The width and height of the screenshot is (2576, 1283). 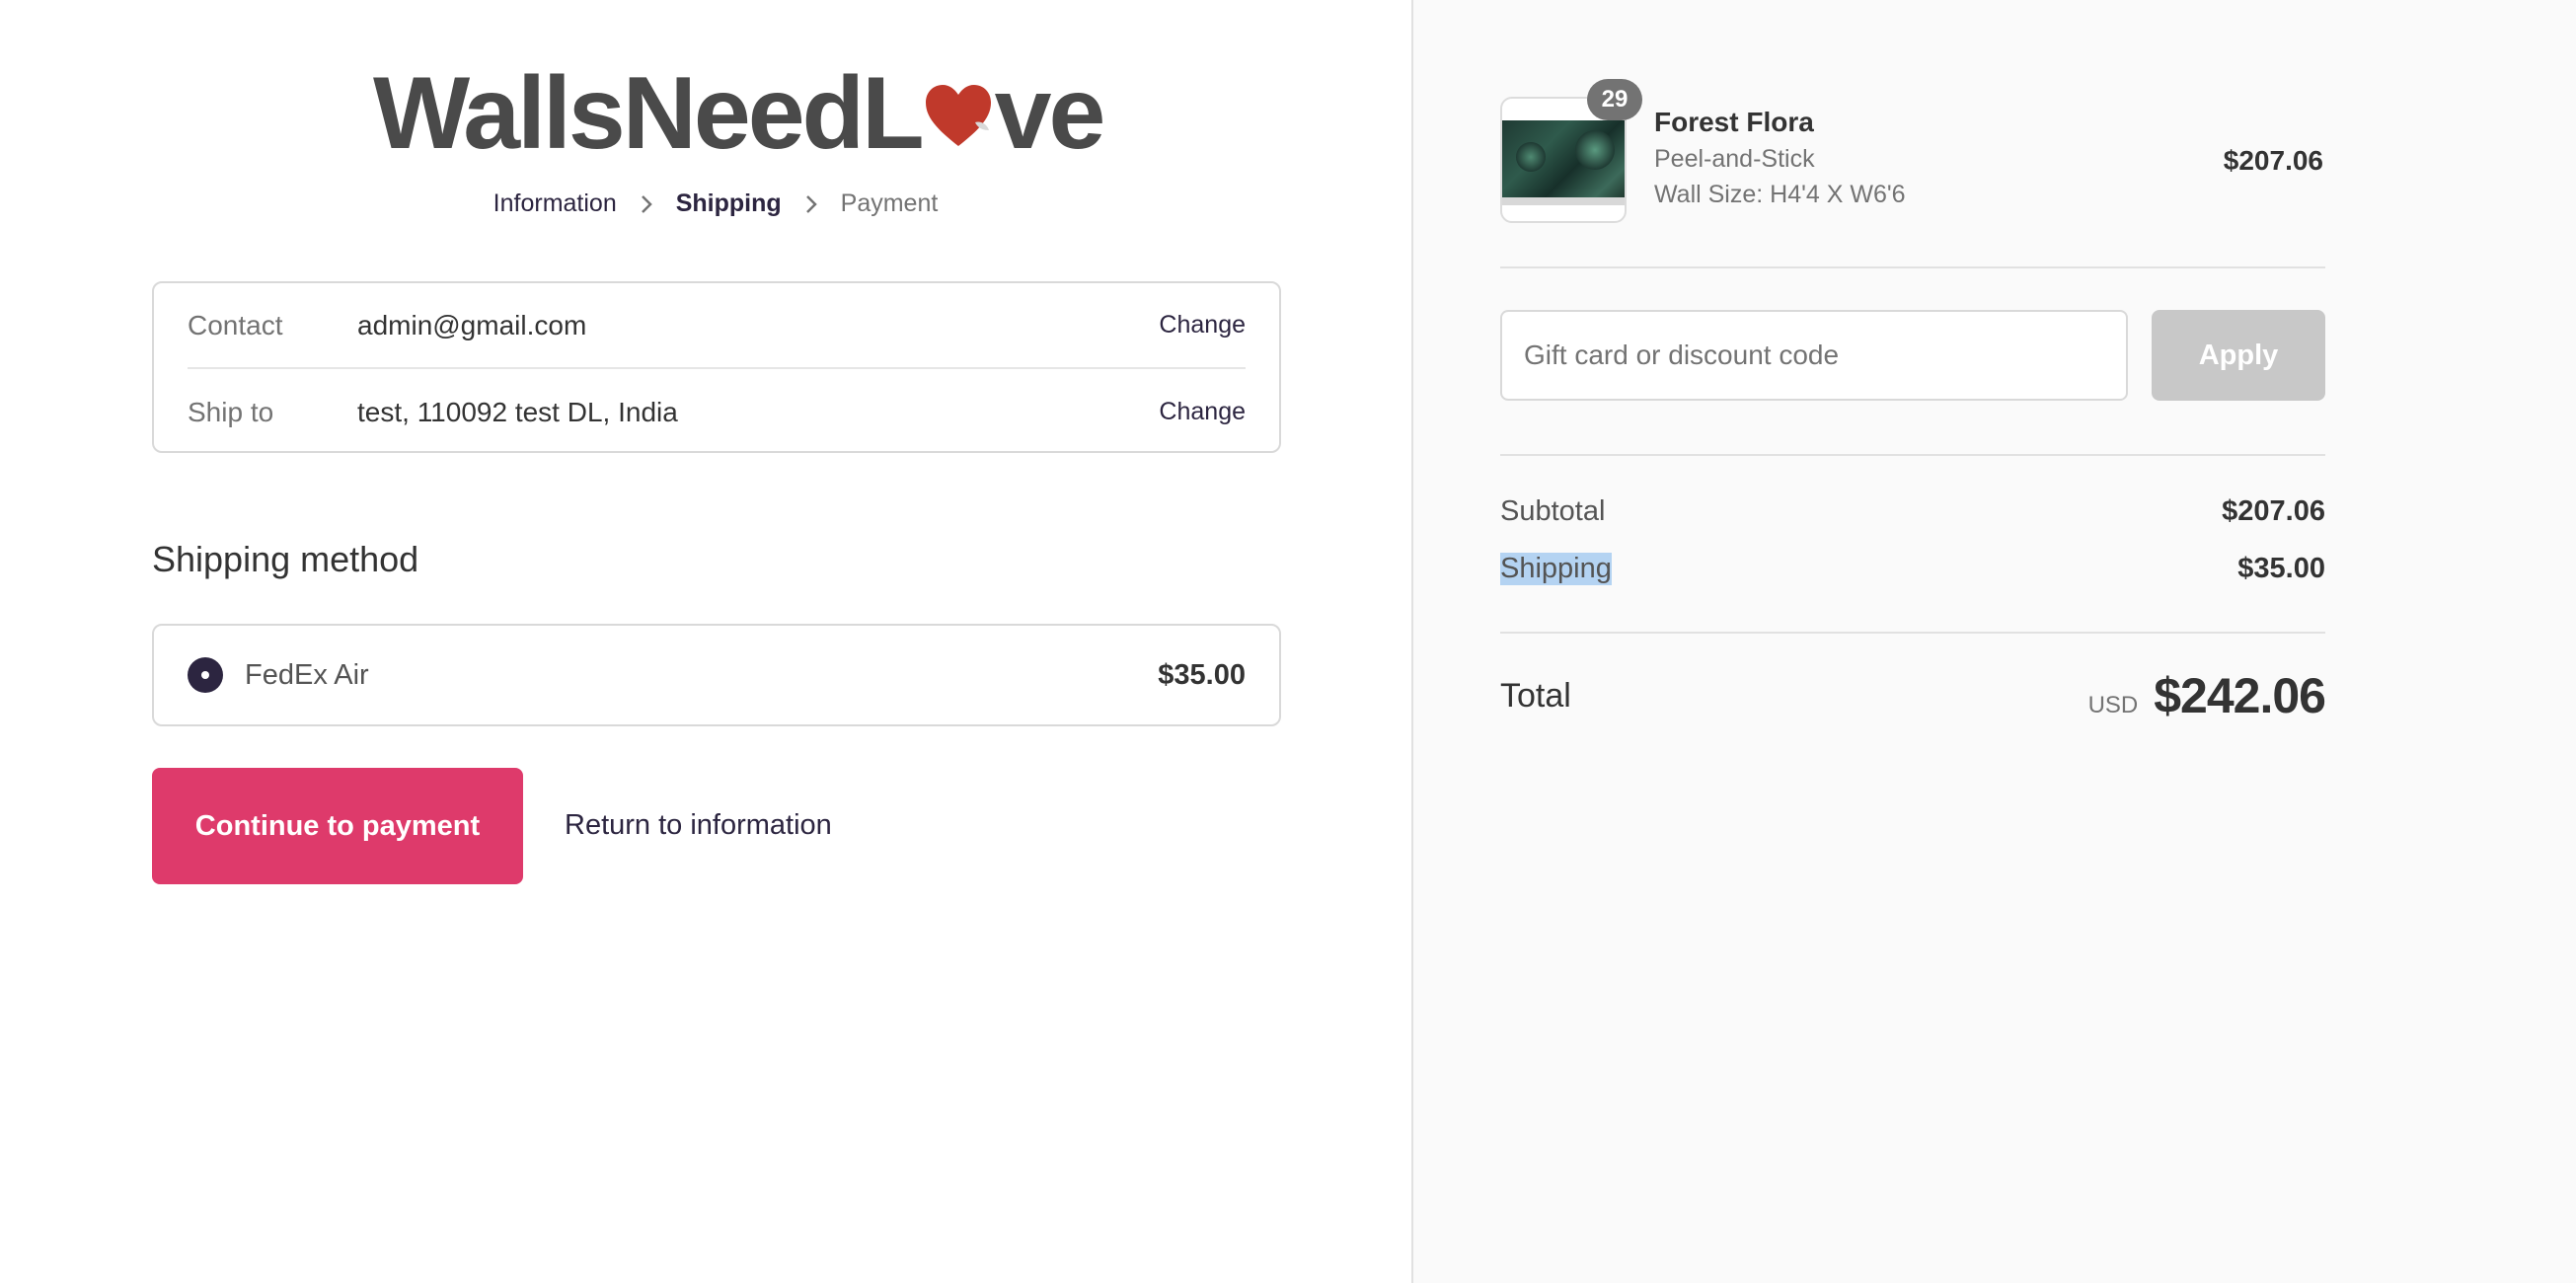 What do you see at coordinates (889, 203) in the screenshot?
I see `breadcrumb-payment: Payment` at bounding box center [889, 203].